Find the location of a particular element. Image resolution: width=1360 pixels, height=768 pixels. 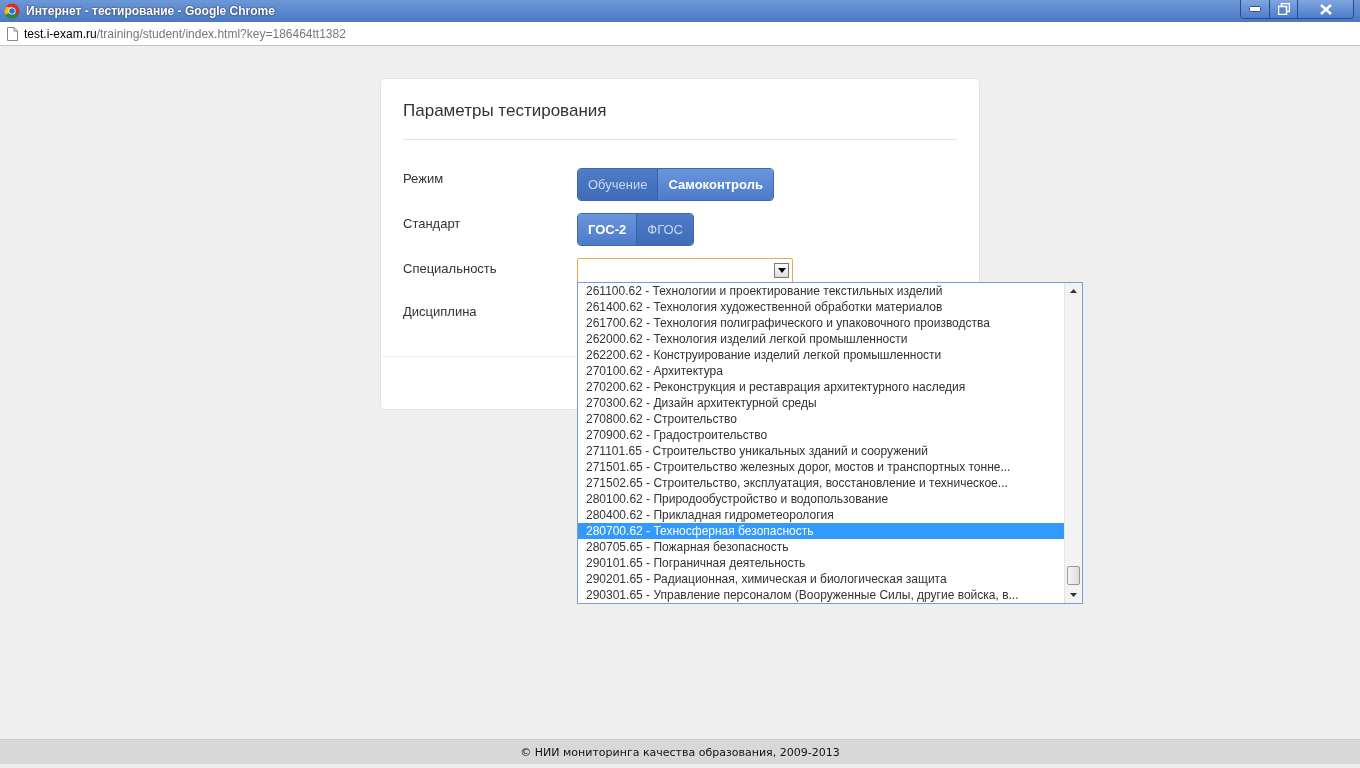

dropdown-option: 262000.62 - Технология изделий легкой промышленности is located at coordinates (821, 339).